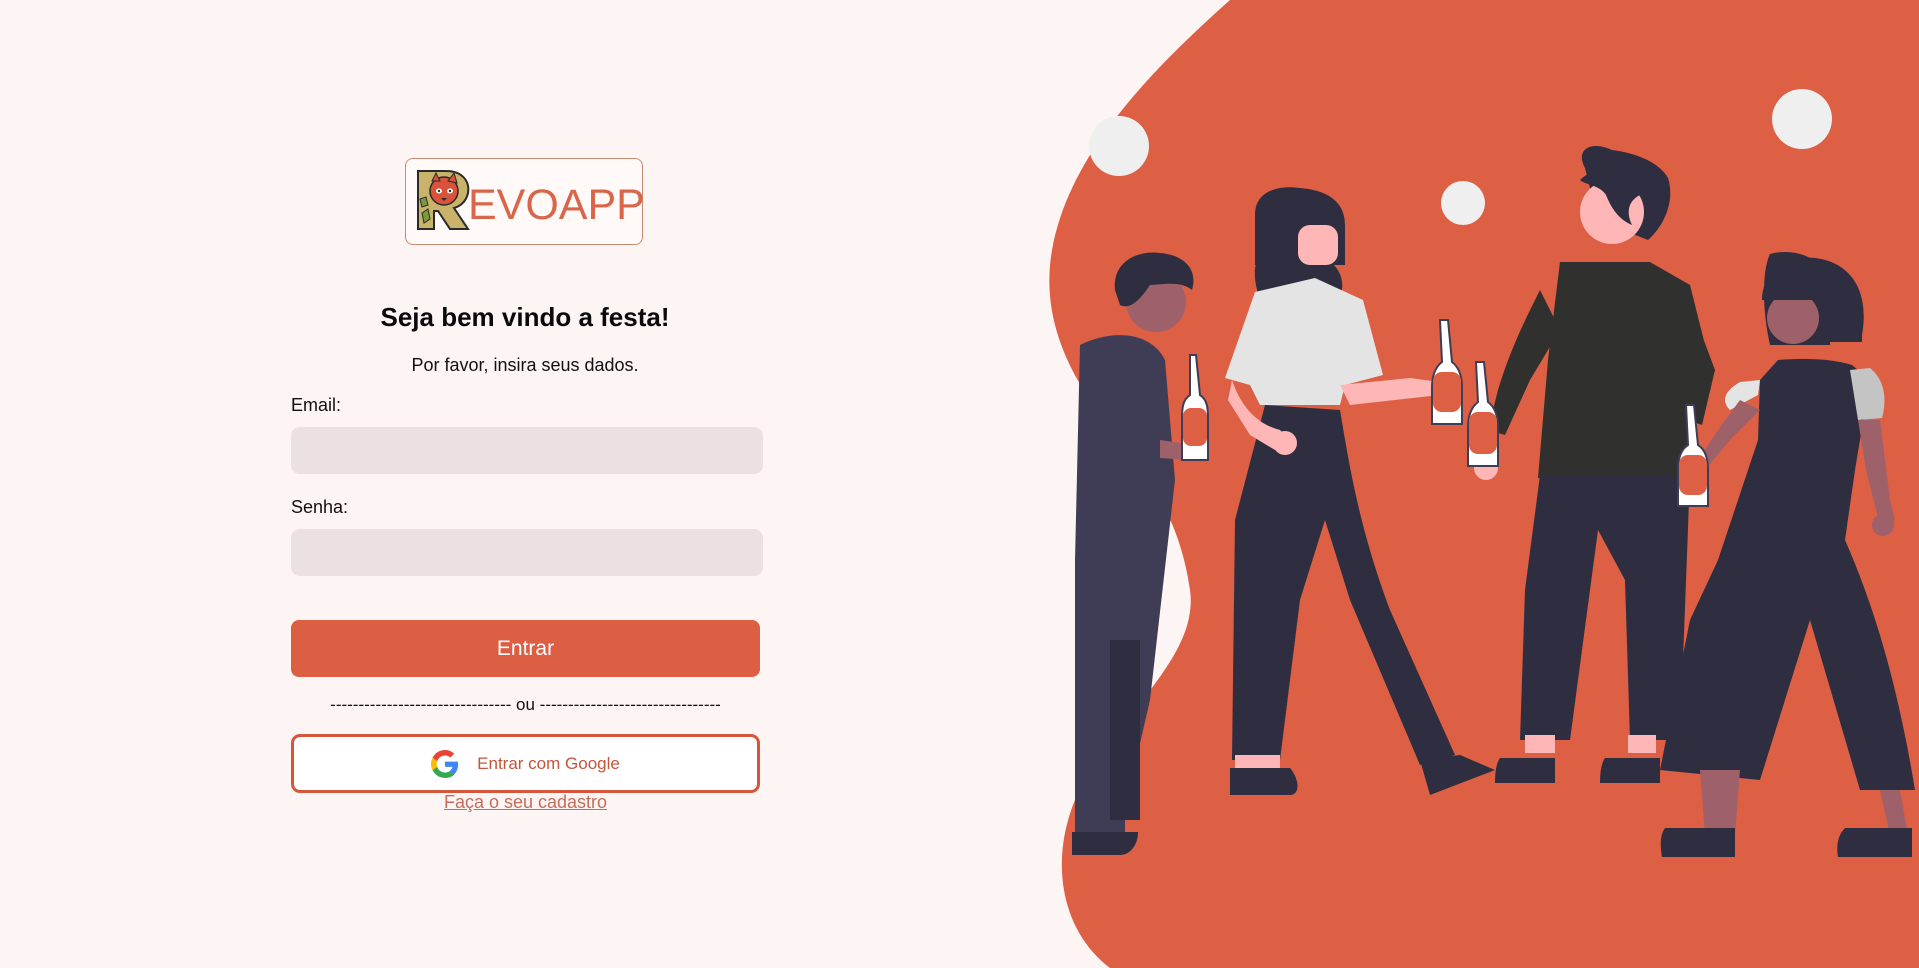 Image resolution: width=1919 pixels, height=968 pixels. Describe the element at coordinates (1140, 553) in the screenshot. I see `person-left` at that location.